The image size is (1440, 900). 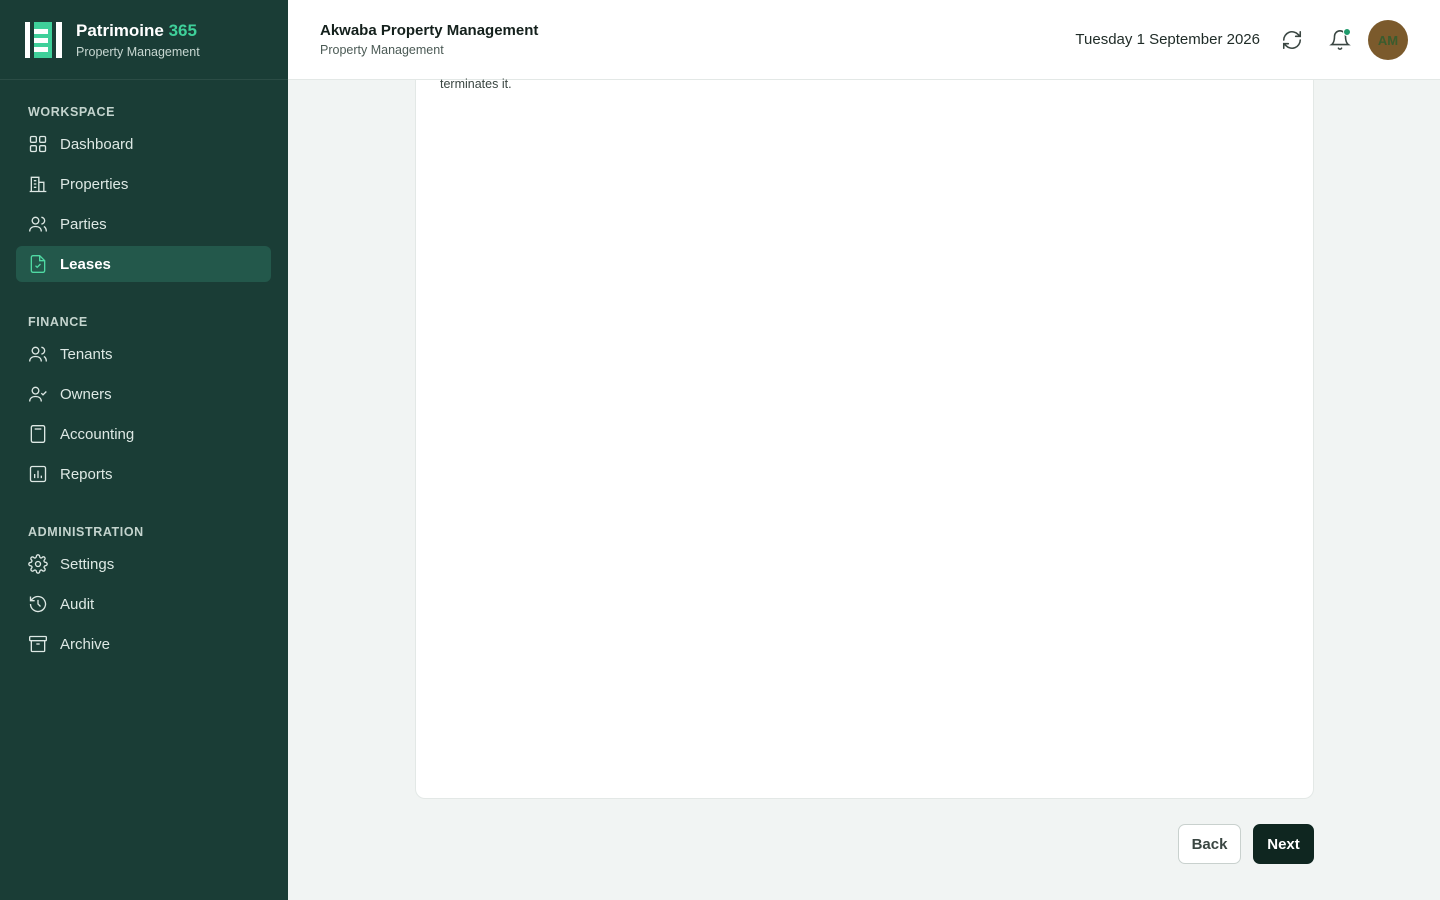 What do you see at coordinates (83, 224) in the screenshot?
I see `sidebar-item-label: Parties` at bounding box center [83, 224].